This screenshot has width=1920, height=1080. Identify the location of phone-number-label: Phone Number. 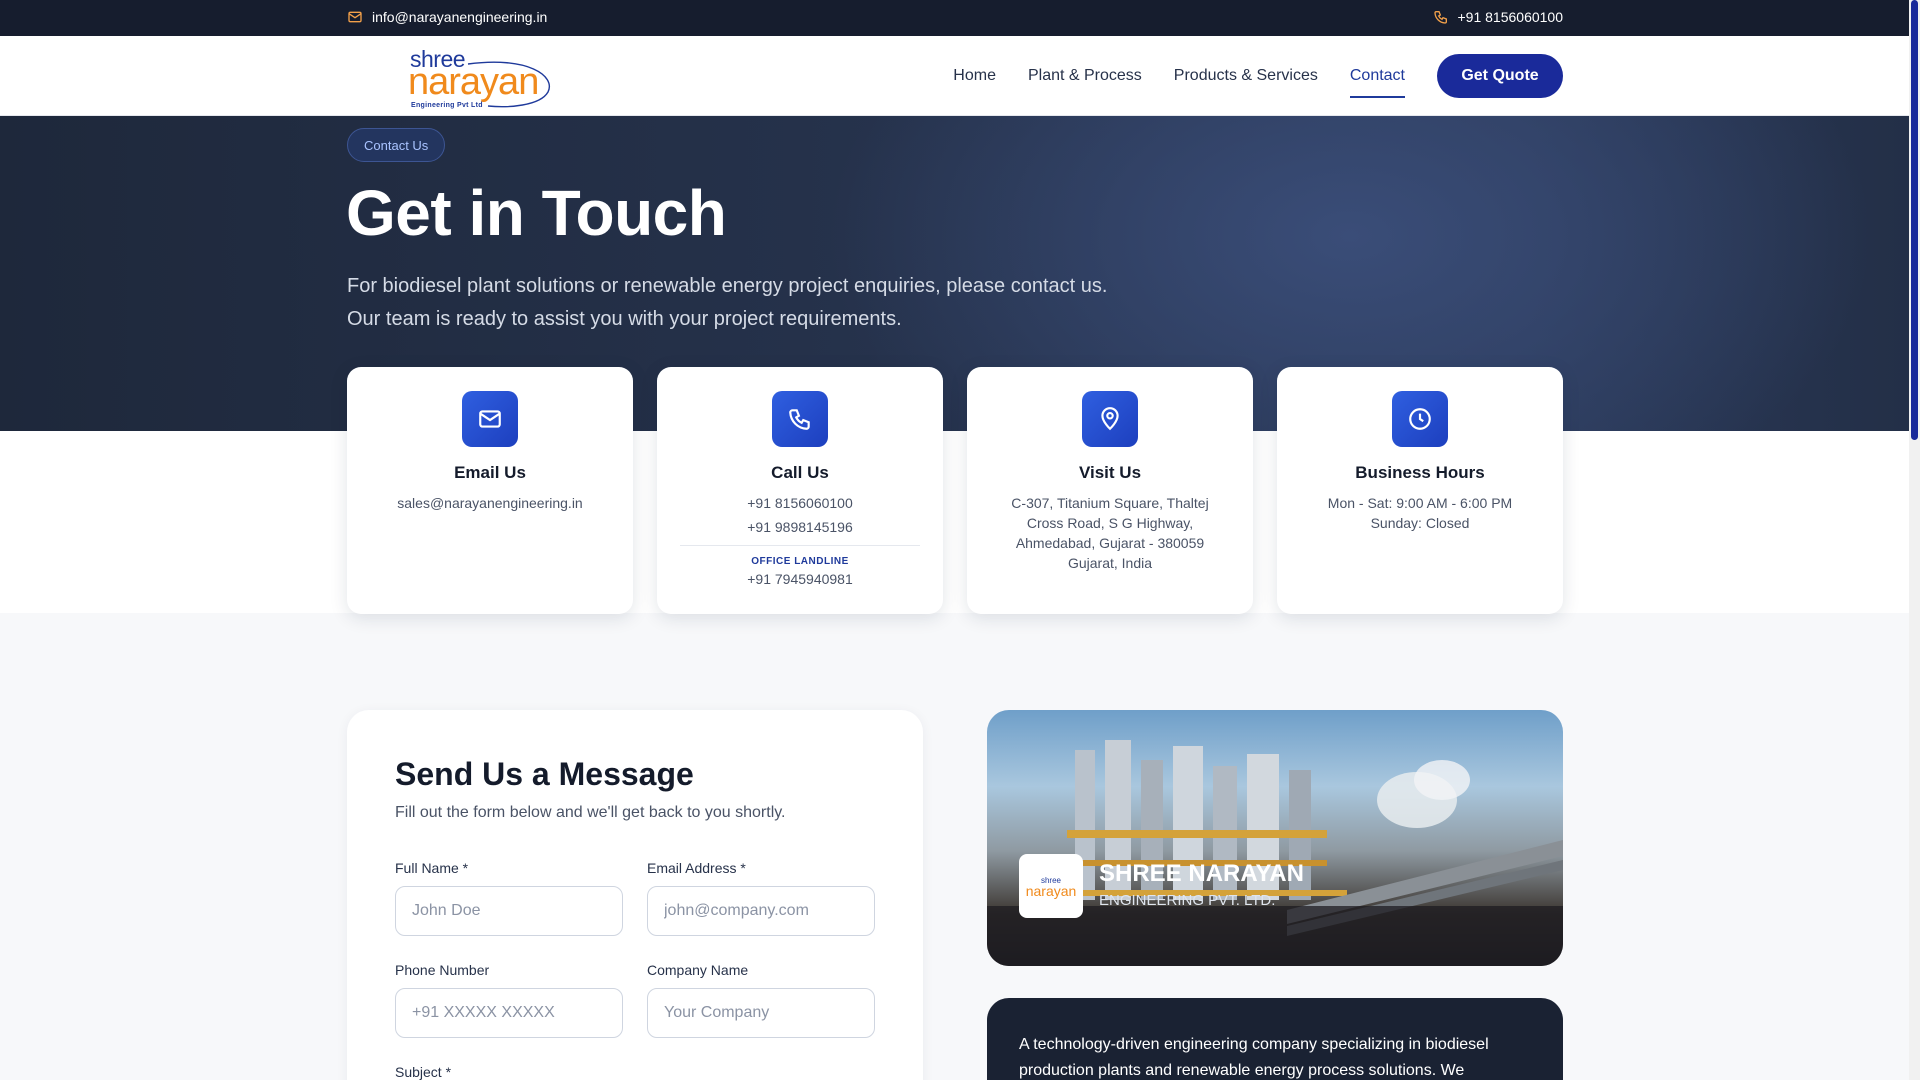
(442, 970).